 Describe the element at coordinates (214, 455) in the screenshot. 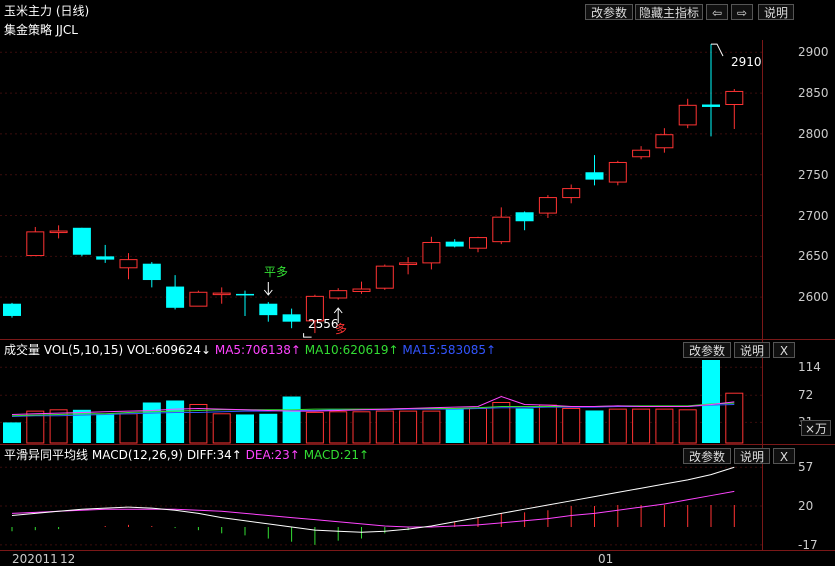

I see `macd-diff: DIFF:34↑` at that location.